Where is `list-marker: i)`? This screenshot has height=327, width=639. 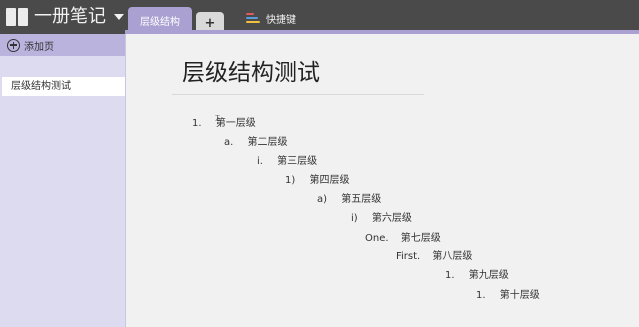
list-marker: i) is located at coordinates (354, 218).